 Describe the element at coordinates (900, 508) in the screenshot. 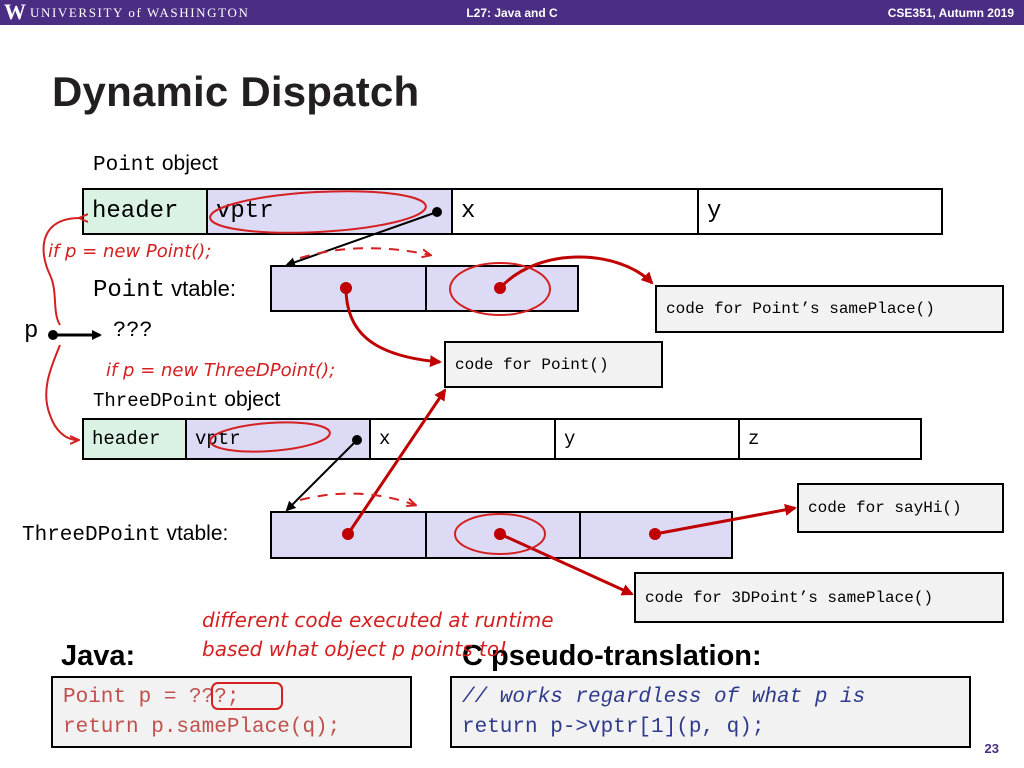

I see `code-sayhi: code for sayHi()` at that location.